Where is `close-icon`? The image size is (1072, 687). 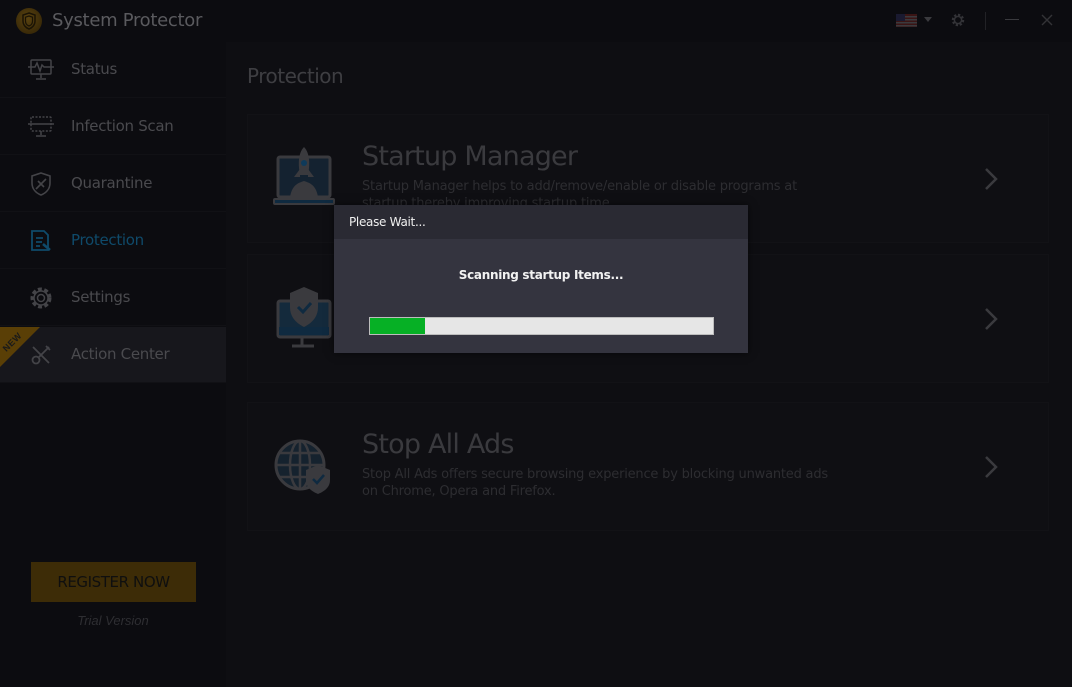 close-icon is located at coordinates (1047, 20).